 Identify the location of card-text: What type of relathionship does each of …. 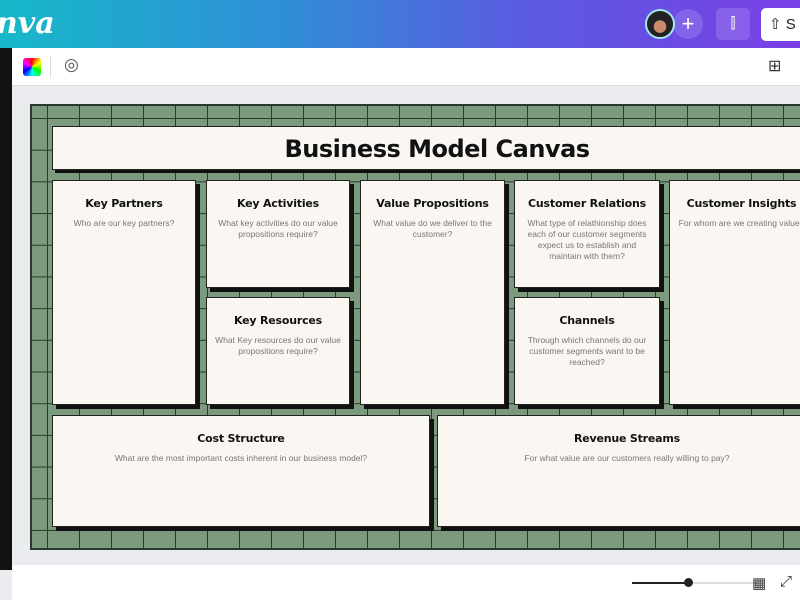
(587, 239).